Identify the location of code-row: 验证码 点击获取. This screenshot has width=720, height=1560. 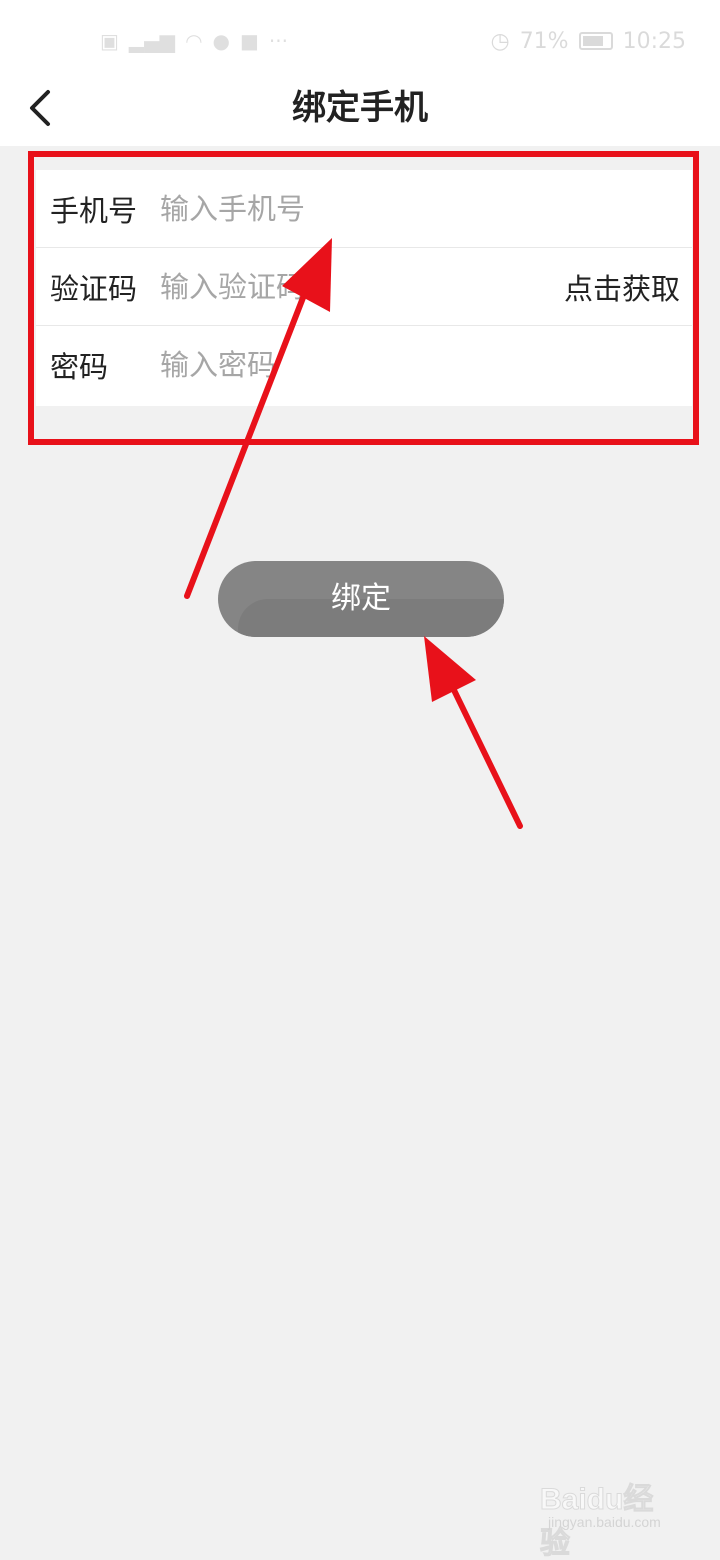
(364, 287).